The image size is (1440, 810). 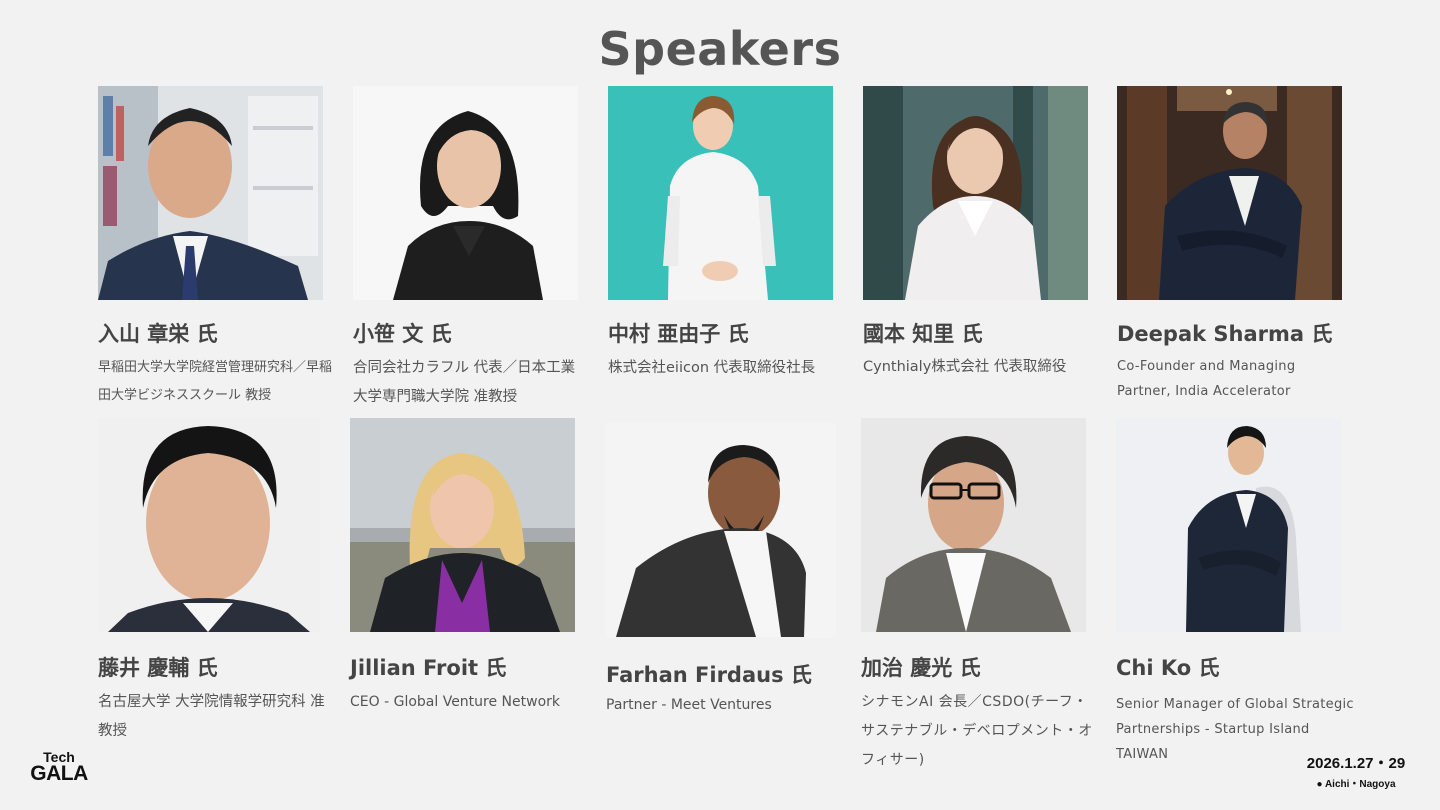 I want to click on tech-gala-logo: Tech GALA, so click(x=59, y=767).